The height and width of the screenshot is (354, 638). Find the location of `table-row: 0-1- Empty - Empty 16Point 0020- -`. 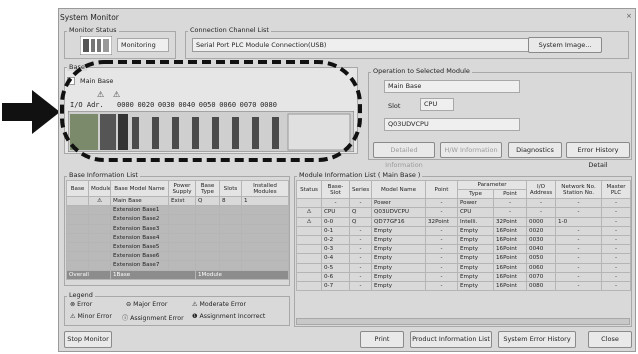

table-row: 0-1- Empty - Empty 16Point 0020- - is located at coordinates (464, 230).